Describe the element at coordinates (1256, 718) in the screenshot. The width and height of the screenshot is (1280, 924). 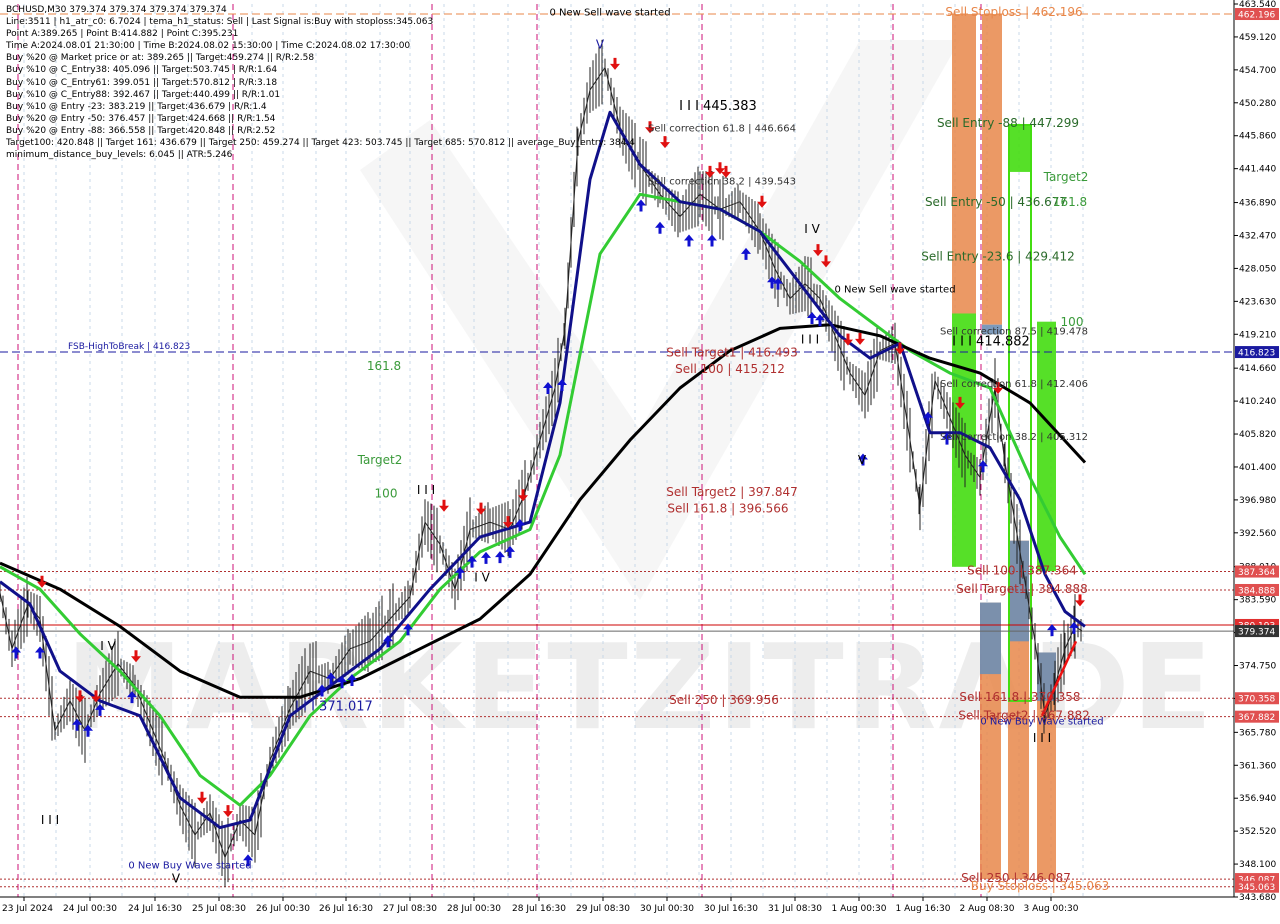
I see `price-tag-label: 367.882` at that location.